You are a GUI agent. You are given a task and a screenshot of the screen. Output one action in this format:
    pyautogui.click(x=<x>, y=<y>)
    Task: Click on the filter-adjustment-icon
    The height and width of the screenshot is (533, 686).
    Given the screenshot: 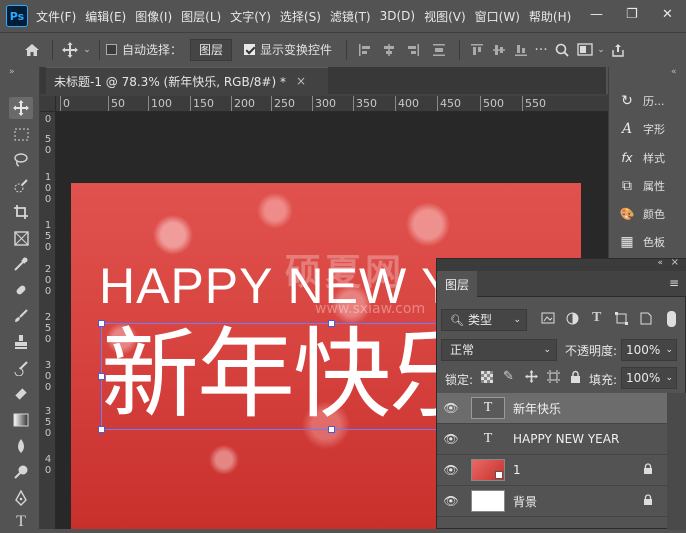 What is the action you would take?
    pyautogui.click(x=572, y=318)
    